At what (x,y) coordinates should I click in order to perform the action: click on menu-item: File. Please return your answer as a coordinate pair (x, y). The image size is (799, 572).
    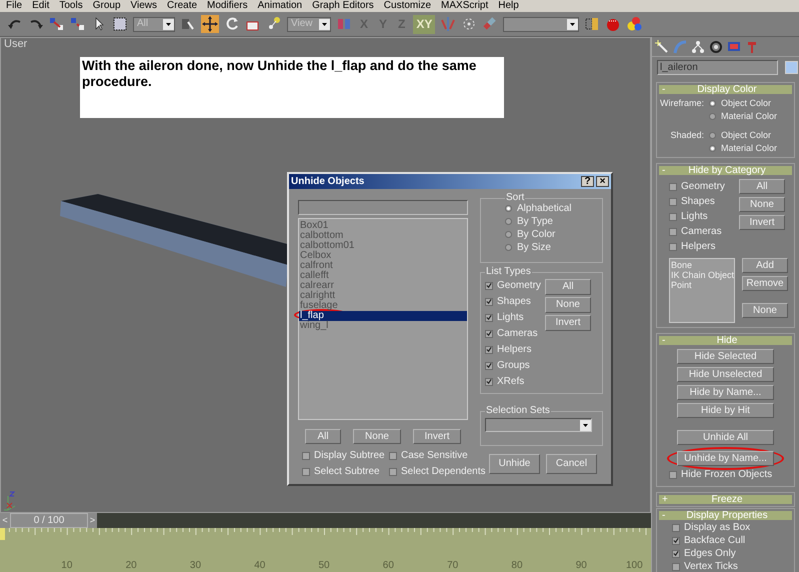
    Looking at the image, I should click on (14, 6).